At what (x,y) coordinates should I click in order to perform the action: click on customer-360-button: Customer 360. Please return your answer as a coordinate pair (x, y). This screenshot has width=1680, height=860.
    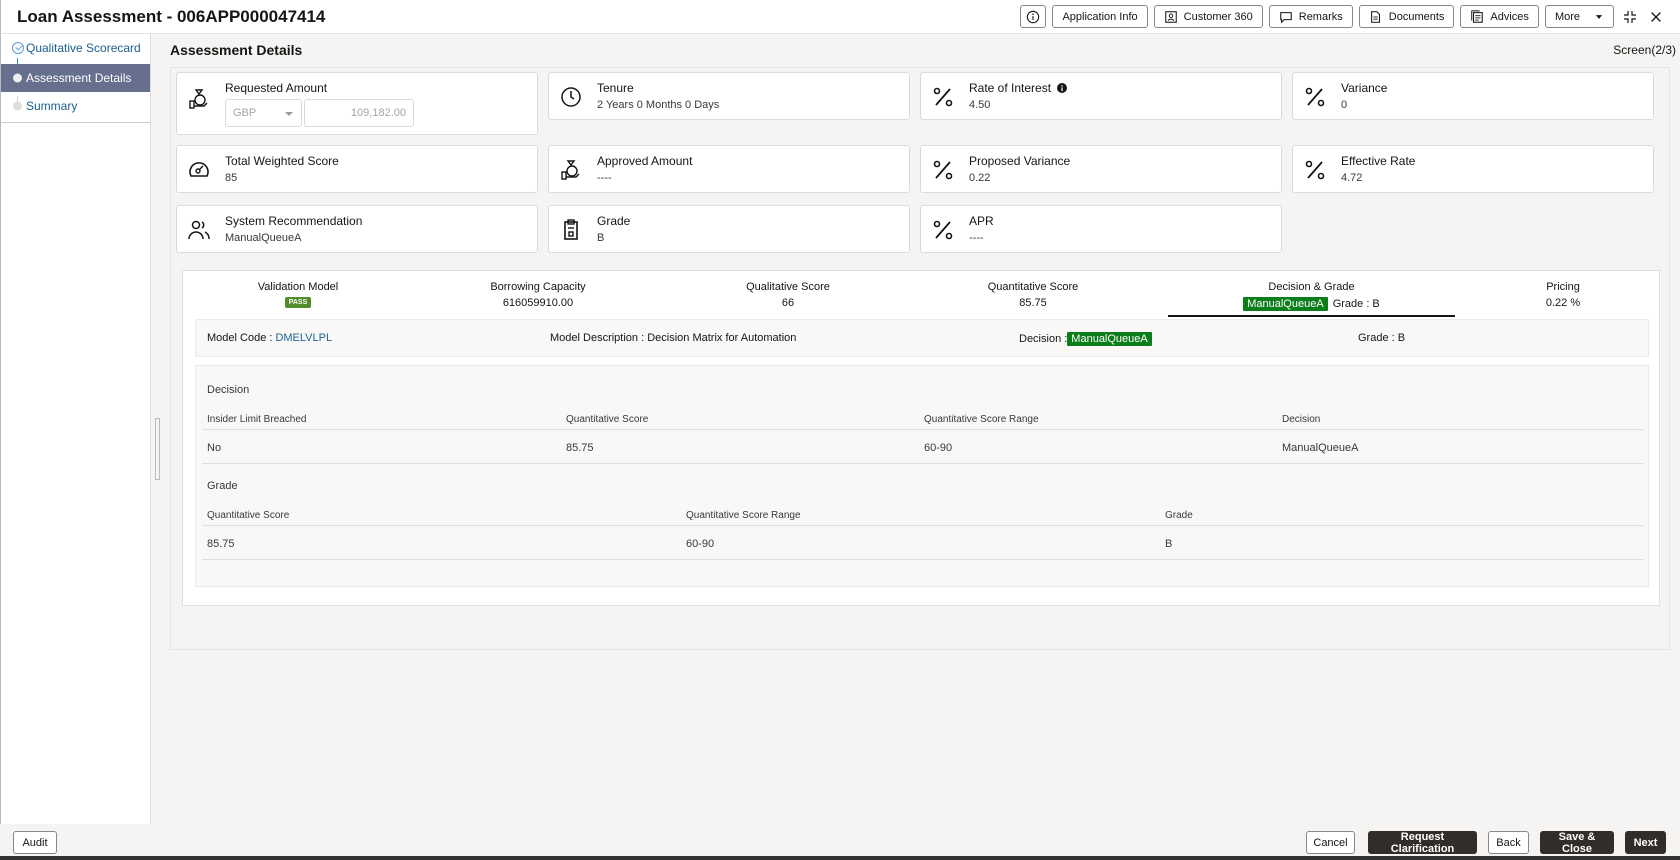
    Looking at the image, I should click on (1208, 16).